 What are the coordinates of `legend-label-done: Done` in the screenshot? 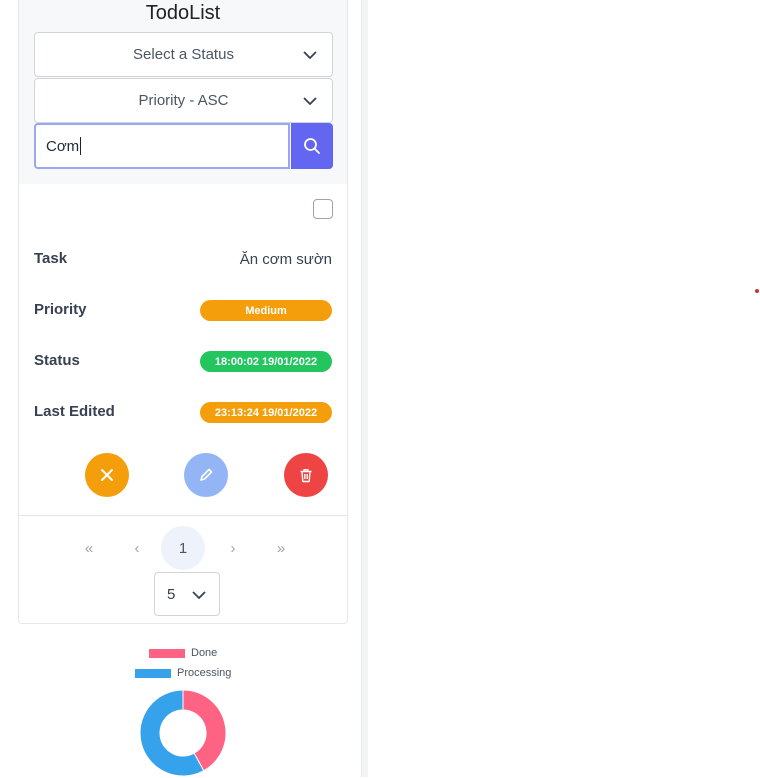 It's located at (204, 653).